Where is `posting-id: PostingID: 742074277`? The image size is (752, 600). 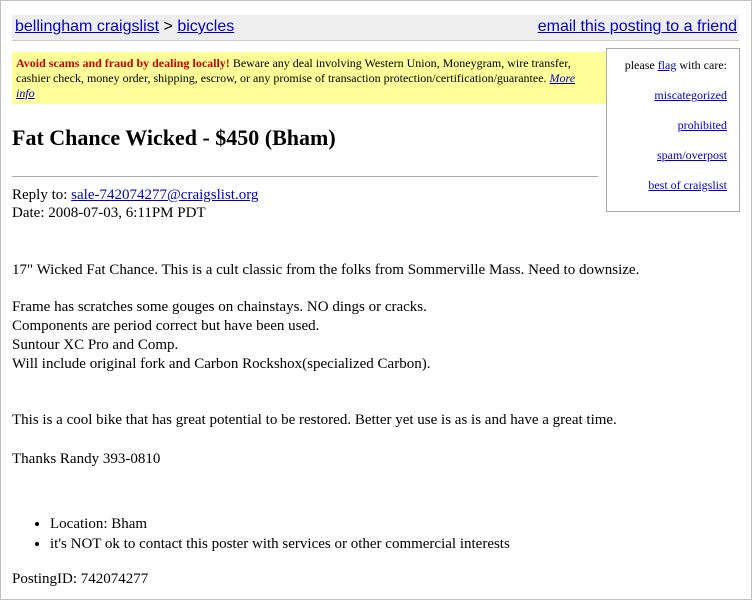
posting-id: PostingID: 742074277 is located at coordinates (80, 579).